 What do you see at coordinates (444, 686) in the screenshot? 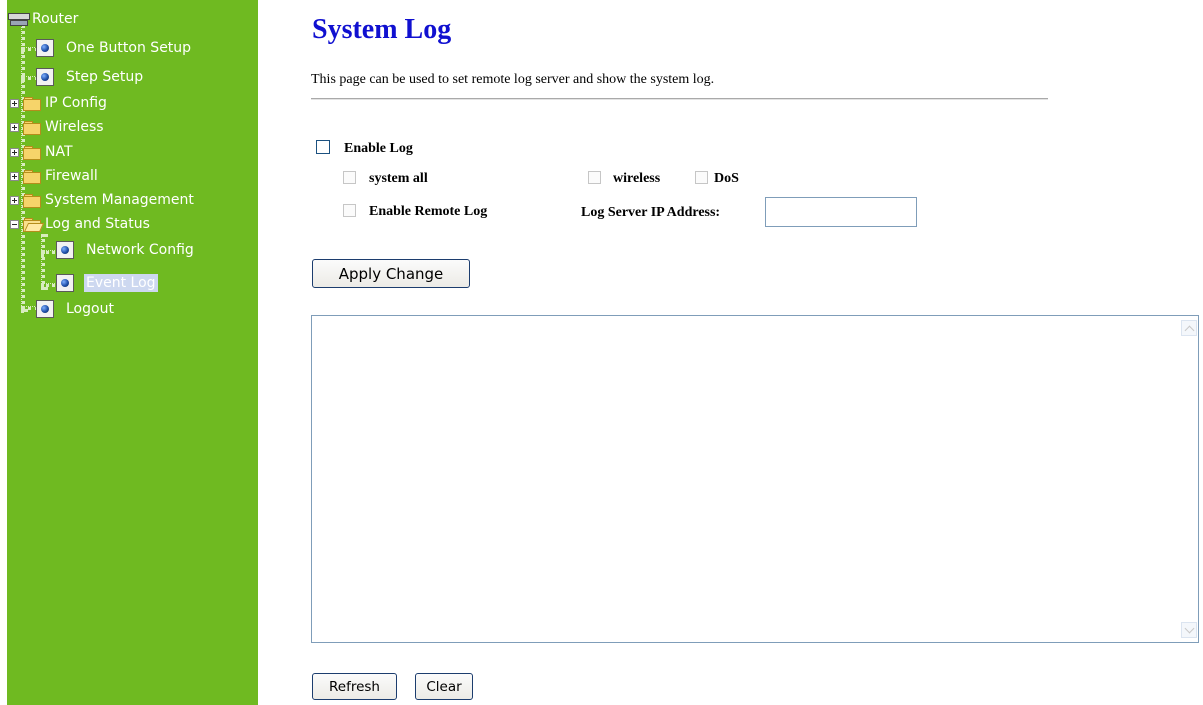
I see `clear-button: Clear` at bounding box center [444, 686].